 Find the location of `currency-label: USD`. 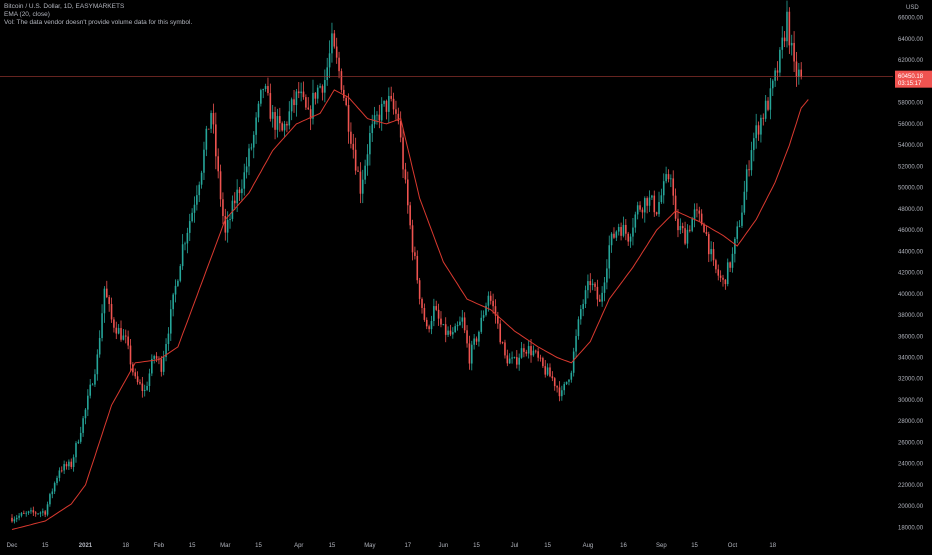

currency-label: USD is located at coordinates (912, 8).